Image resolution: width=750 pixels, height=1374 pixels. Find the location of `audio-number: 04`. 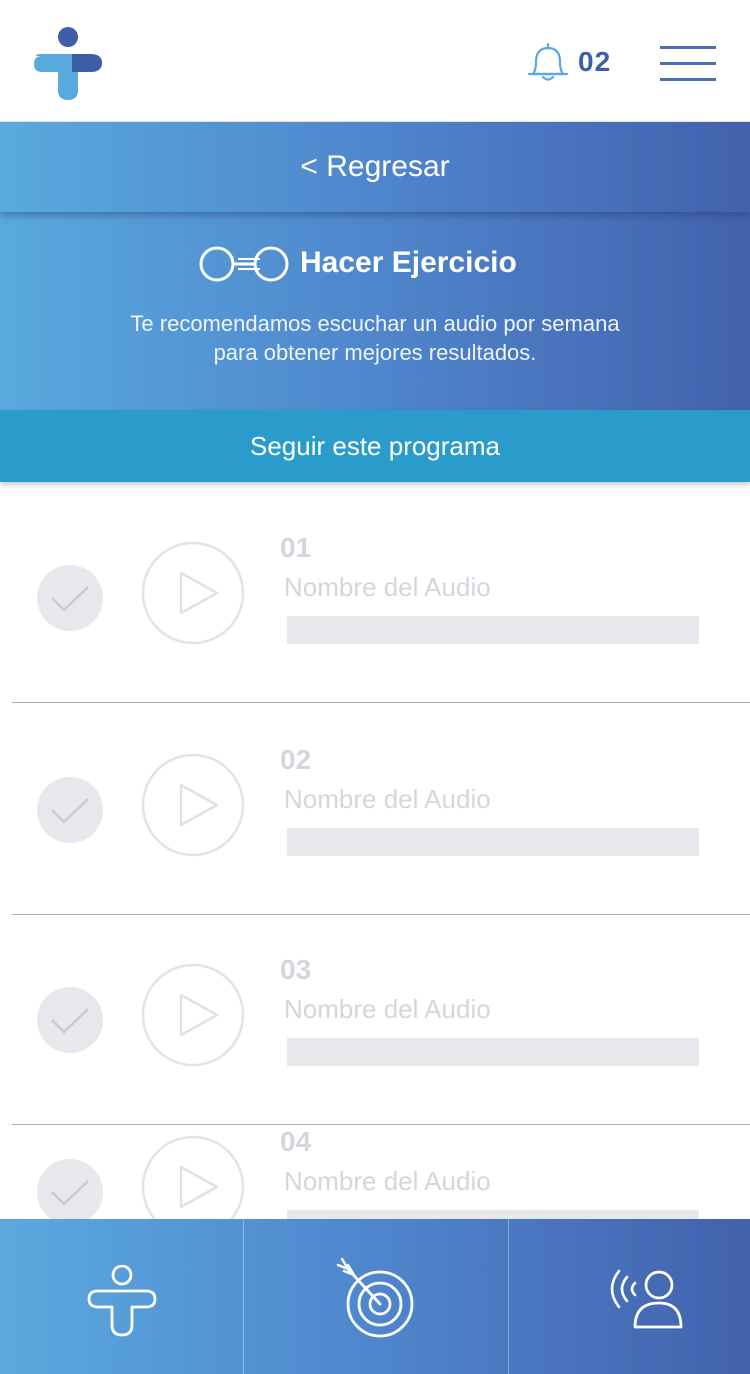

audio-number: 04 is located at coordinates (296, 1141).